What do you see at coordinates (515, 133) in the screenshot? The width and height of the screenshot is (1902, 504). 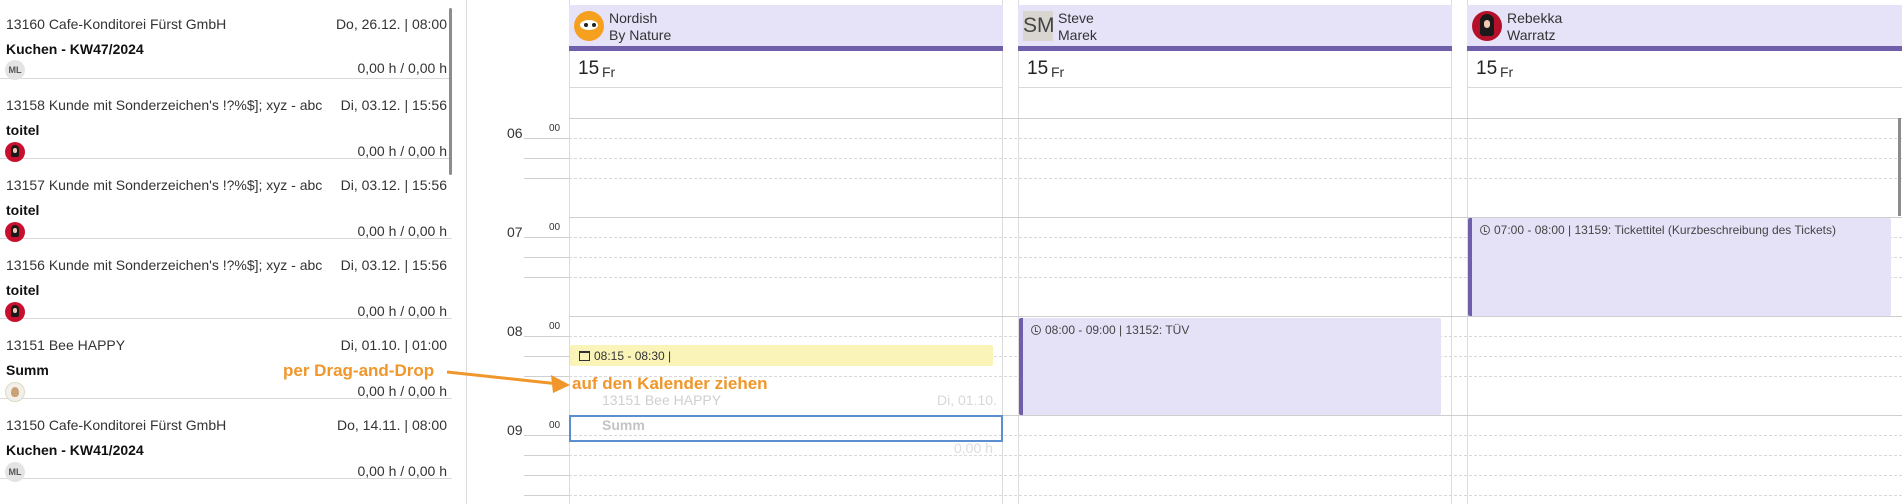 I see `hour-label: 06` at bounding box center [515, 133].